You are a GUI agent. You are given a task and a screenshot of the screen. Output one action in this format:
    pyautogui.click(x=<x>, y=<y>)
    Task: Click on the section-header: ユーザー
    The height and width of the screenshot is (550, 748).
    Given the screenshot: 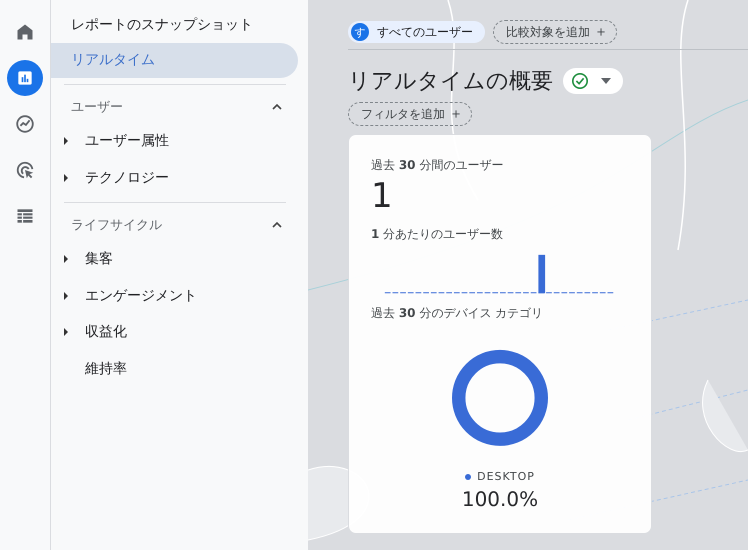 What is the action you would take?
    pyautogui.click(x=179, y=107)
    